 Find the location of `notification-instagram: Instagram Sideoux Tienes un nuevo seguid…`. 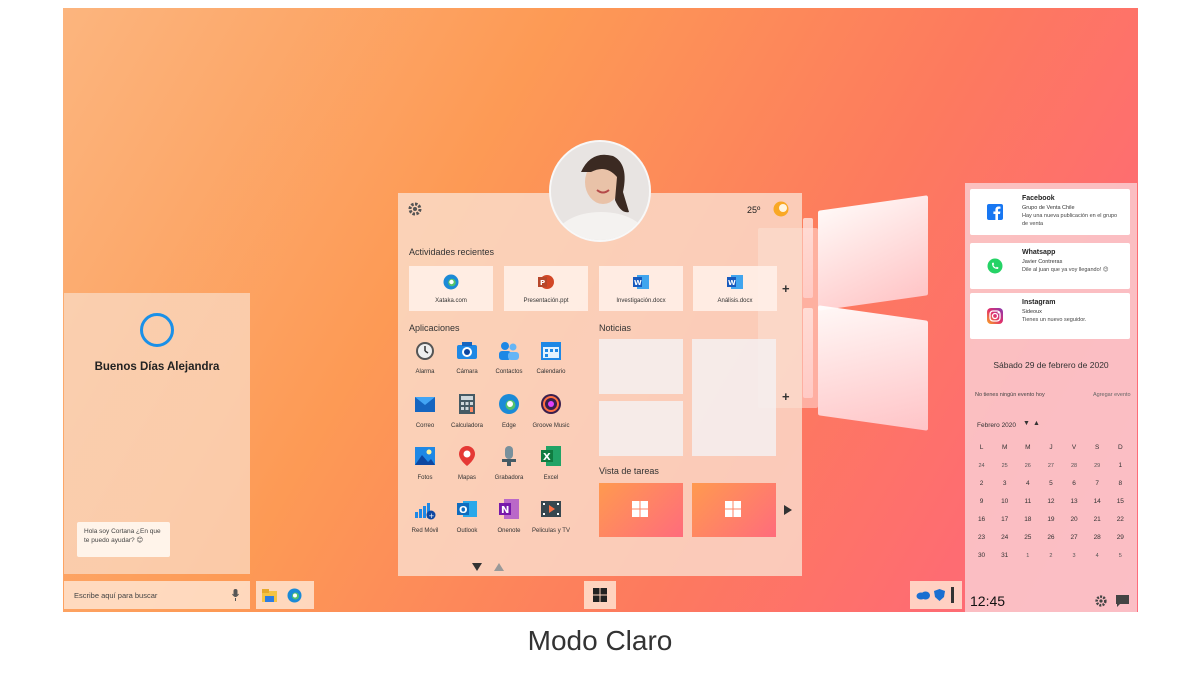

notification-instagram: Instagram Sideoux Tienes un nuevo seguid… is located at coordinates (1050, 316).